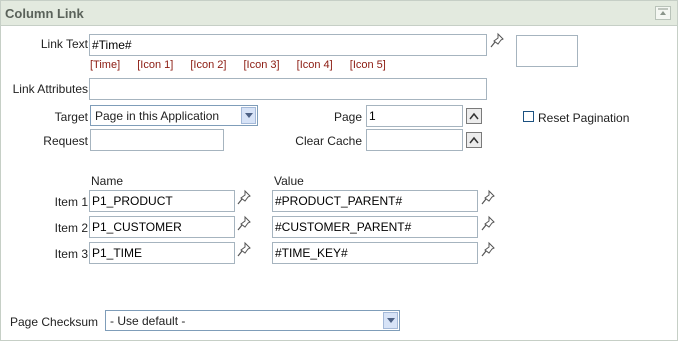 The image size is (678, 341). What do you see at coordinates (162, 201) in the screenshot?
I see `item-1-name-input: P1_PRODUCT` at bounding box center [162, 201].